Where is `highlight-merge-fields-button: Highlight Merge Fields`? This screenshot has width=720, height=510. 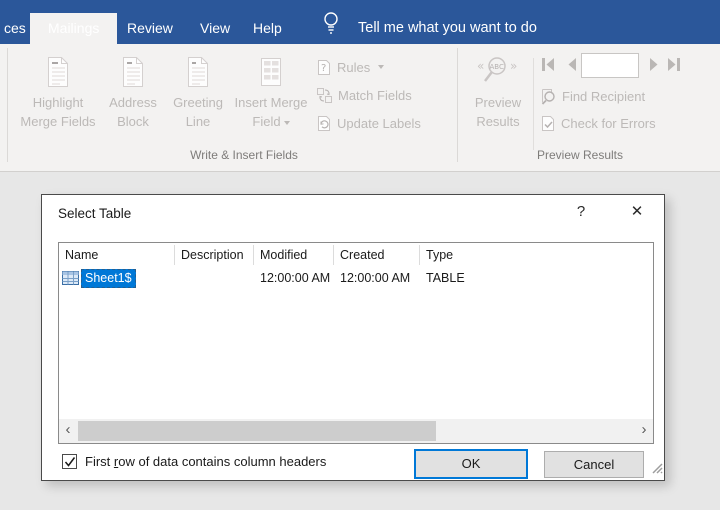 highlight-merge-fields-button: Highlight Merge Fields is located at coordinates (58, 107).